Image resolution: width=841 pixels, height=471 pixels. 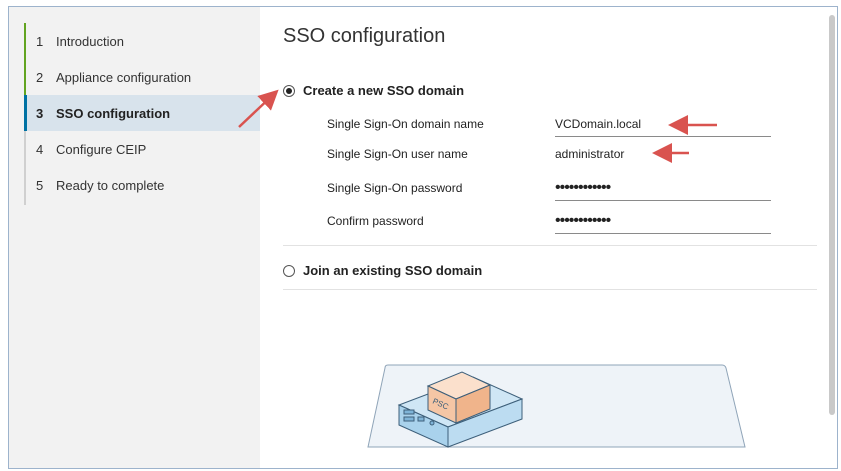 I want to click on step-number: 2, so click(x=40, y=77).